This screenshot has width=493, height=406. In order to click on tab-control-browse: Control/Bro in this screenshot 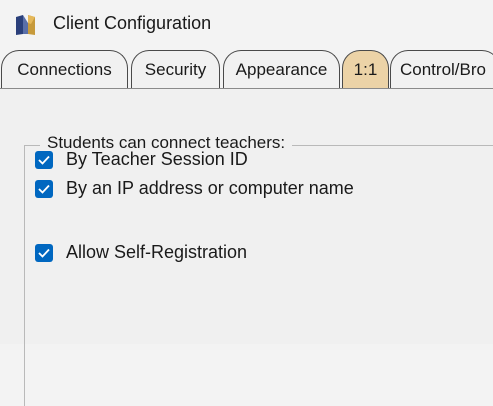, I will do `click(441, 69)`.